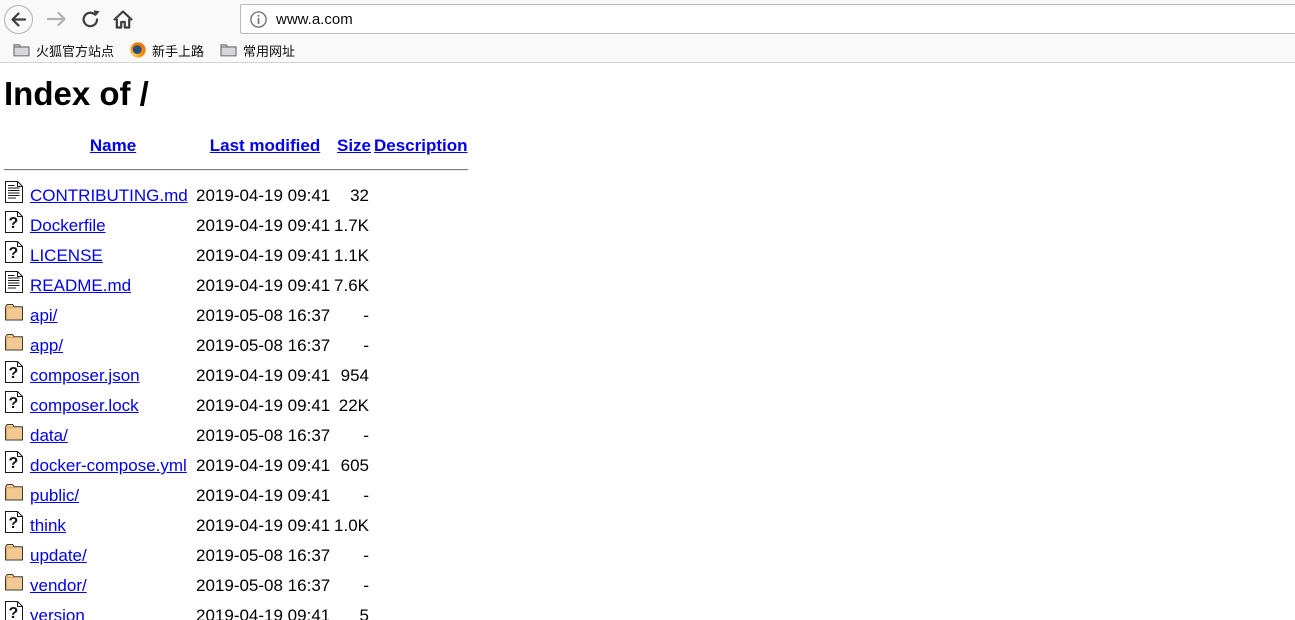 The height and width of the screenshot is (620, 1295). I want to click on sort-by-modified-link: Last modified, so click(265, 145).